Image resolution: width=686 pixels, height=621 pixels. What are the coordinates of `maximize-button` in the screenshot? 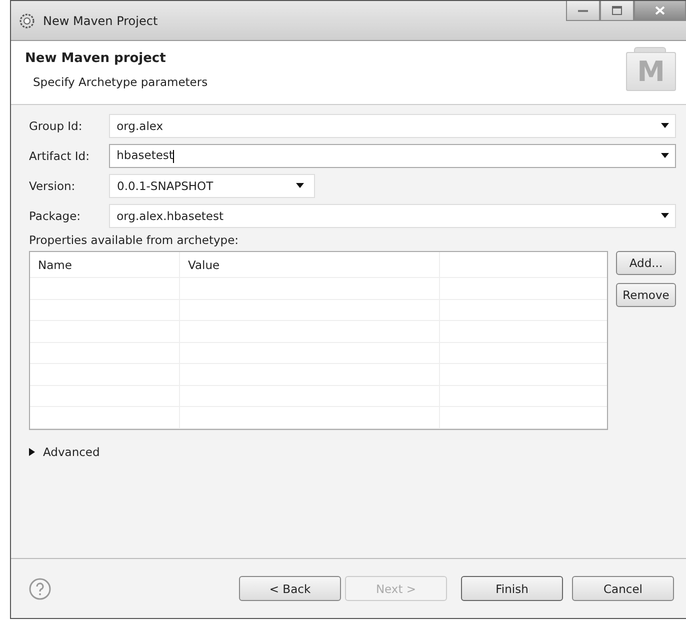 It's located at (617, 11).